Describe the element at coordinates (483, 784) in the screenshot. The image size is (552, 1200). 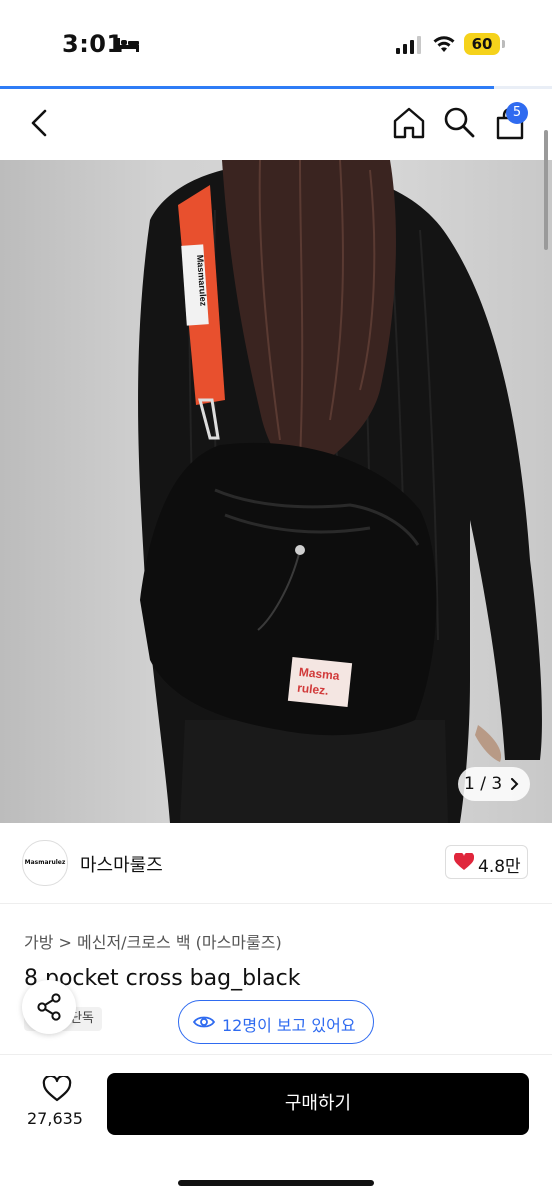
I see `image-counter-text: 1 / 3` at that location.